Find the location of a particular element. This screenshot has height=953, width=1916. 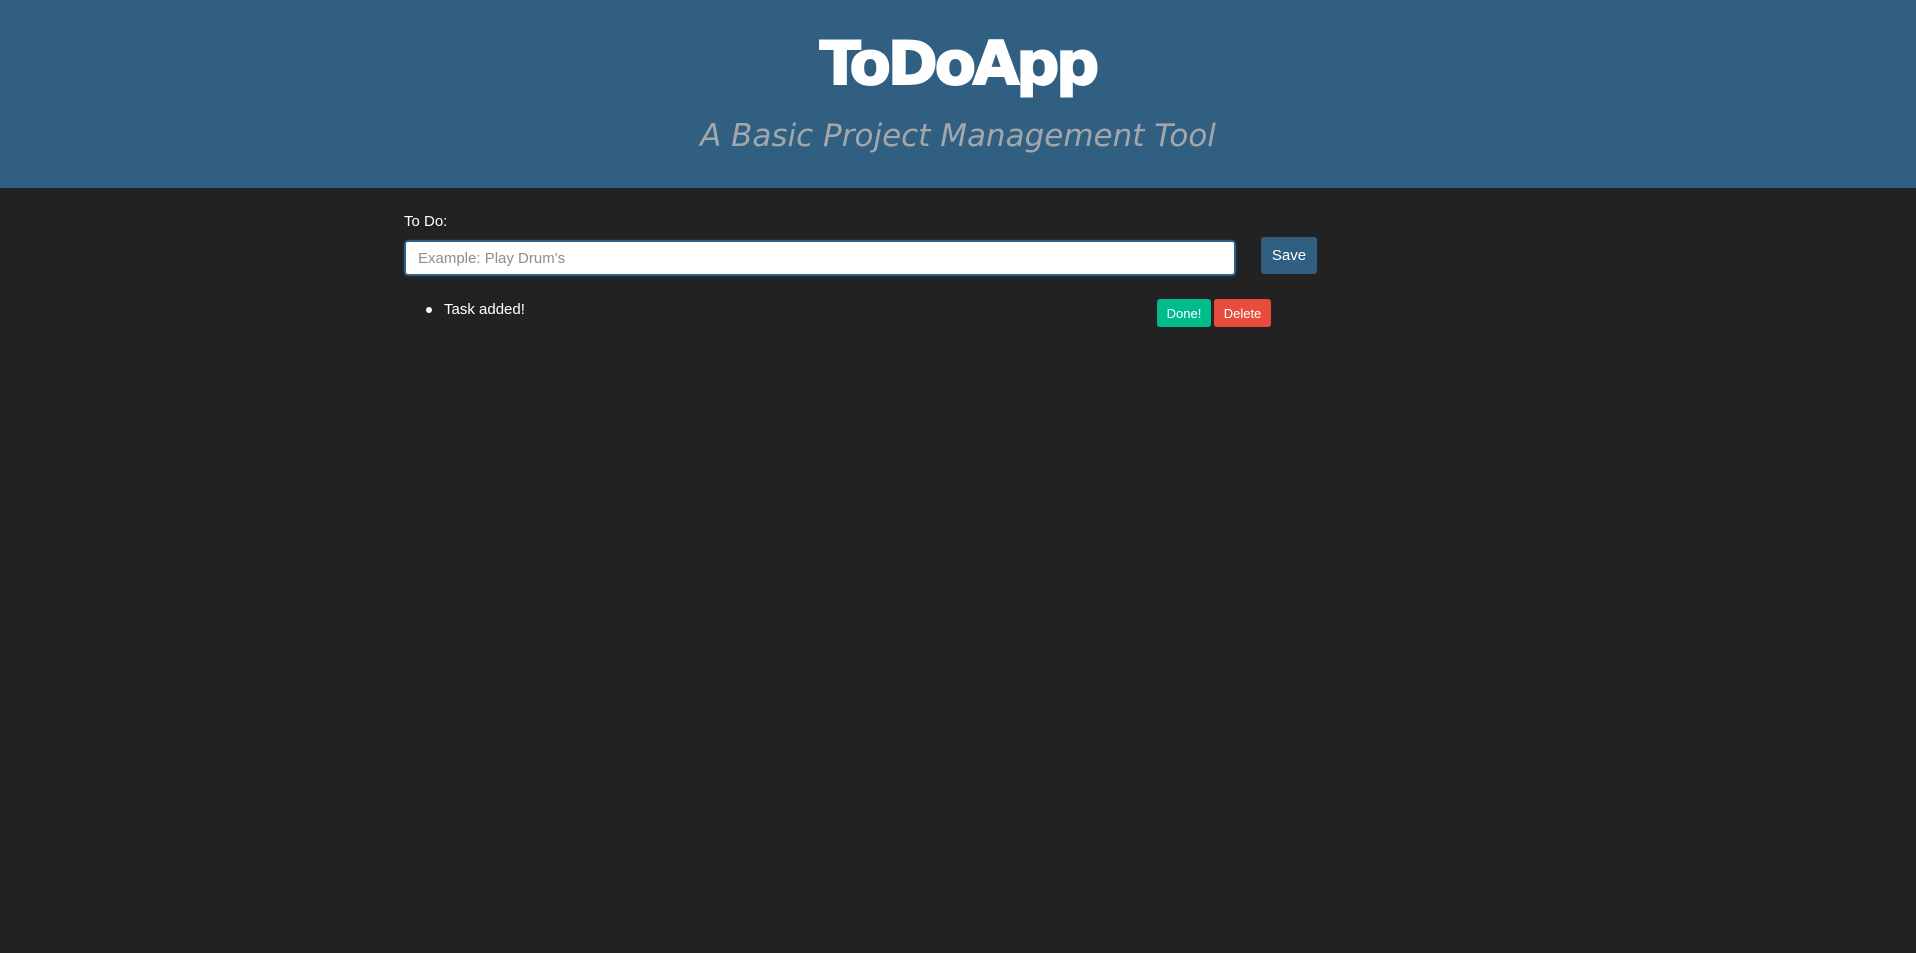

delete-button: Delete is located at coordinates (1242, 313).